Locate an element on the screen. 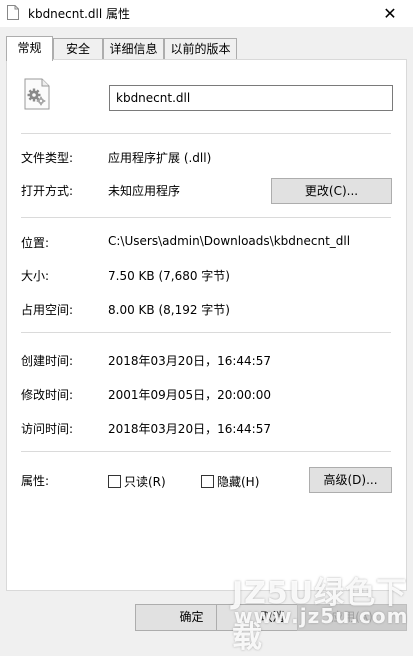 Image resolution: width=413 pixels, height=656 pixels. created-label: 创建时间: is located at coordinates (47, 361).